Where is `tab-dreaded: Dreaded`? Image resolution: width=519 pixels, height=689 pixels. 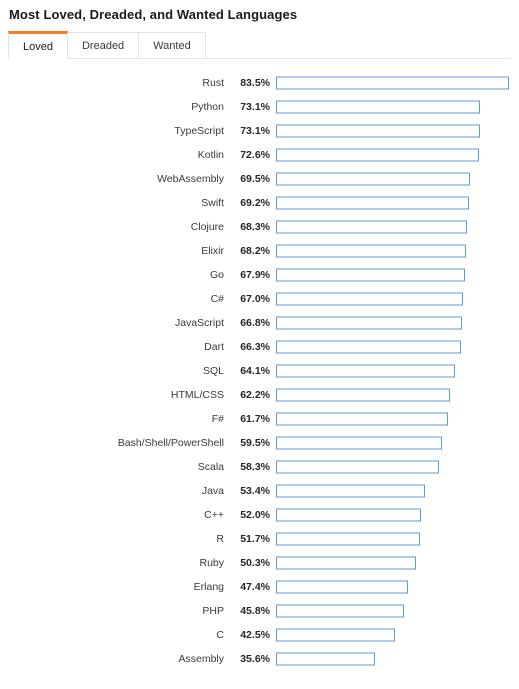 tab-dreaded: Dreaded is located at coordinates (103, 45).